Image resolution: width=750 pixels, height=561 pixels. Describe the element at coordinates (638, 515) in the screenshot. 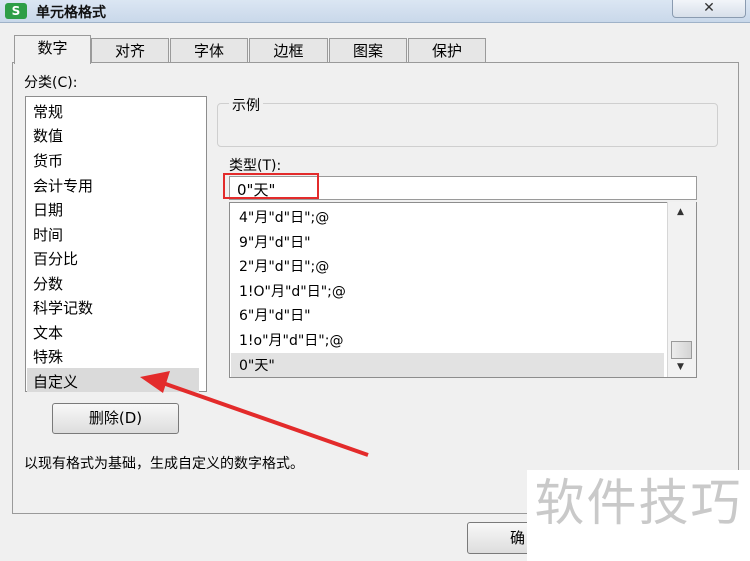

I see `watermark-text: 软件技巧` at that location.